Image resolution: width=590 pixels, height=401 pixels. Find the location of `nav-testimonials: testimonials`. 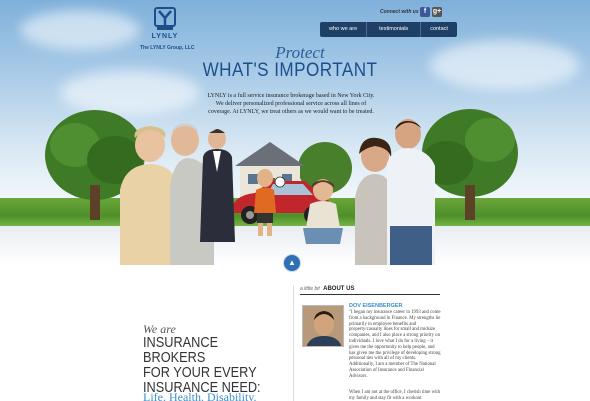

nav-testimonials: testimonials is located at coordinates (394, 29).